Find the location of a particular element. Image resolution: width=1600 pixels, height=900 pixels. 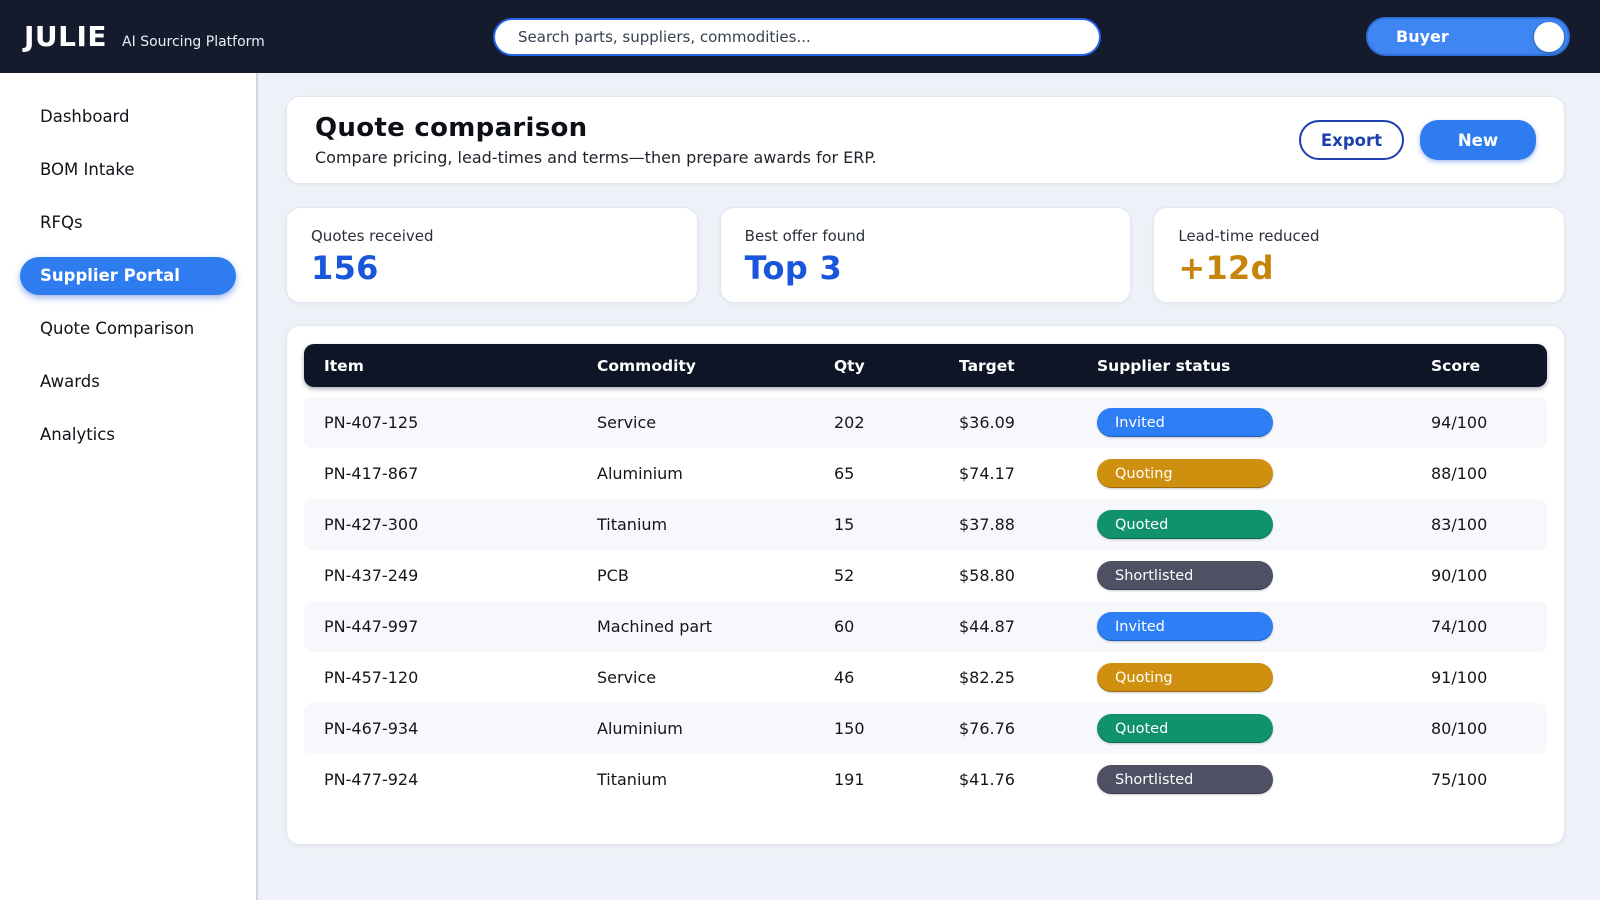

header-actions: Export New is located at coordinates (1417, 140).